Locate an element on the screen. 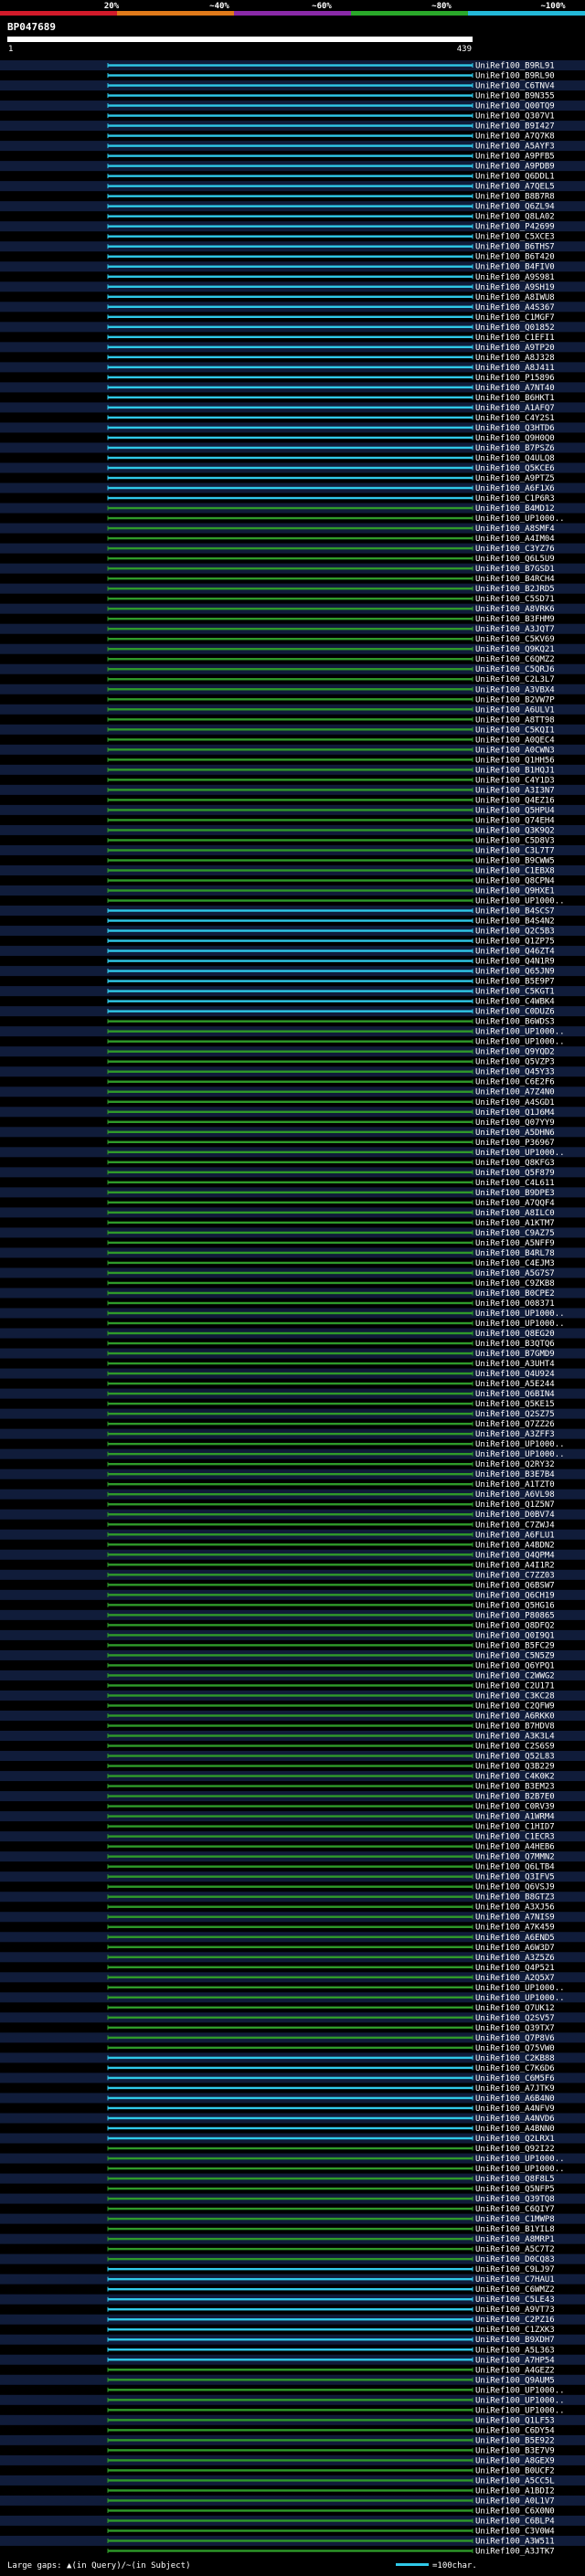 Image resolution: width=585 pixels, height=2576 pixels. hit-label: UniRef100_B4FIV0 is located at coordinates (515, 267).